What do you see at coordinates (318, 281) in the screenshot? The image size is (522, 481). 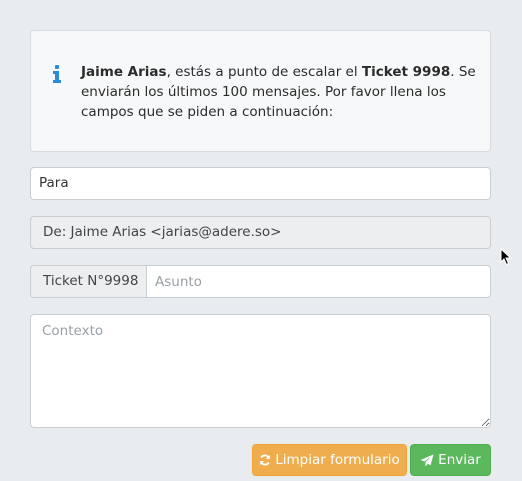 I see `subject-input` at bounding box center [318, 281].